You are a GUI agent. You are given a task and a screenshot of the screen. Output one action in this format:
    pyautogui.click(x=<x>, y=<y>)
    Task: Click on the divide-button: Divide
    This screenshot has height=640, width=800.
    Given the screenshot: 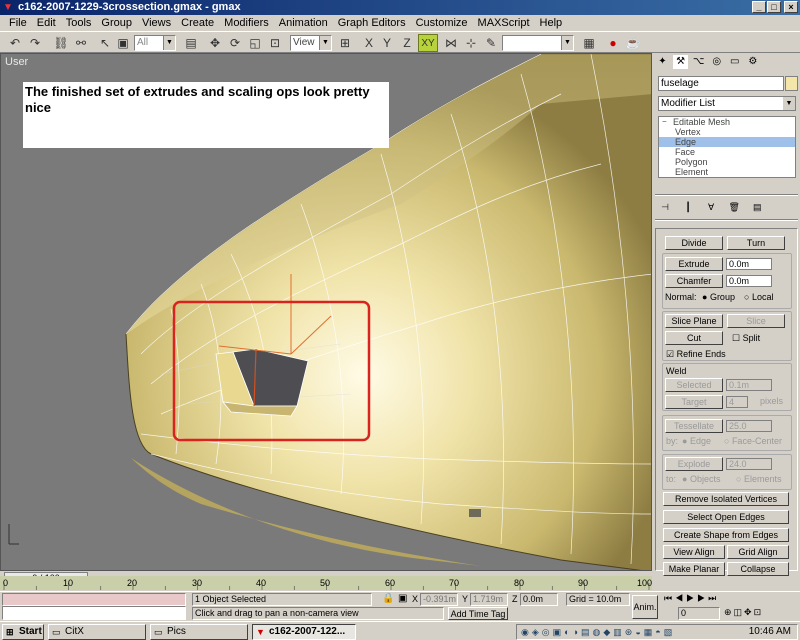 What is the action you would take?
    pyautogui.click(x=694, y=243)
    